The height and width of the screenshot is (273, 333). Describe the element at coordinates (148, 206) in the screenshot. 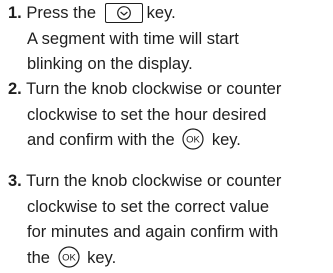

I see `step-text: clockwise to set the correct value` at that location.